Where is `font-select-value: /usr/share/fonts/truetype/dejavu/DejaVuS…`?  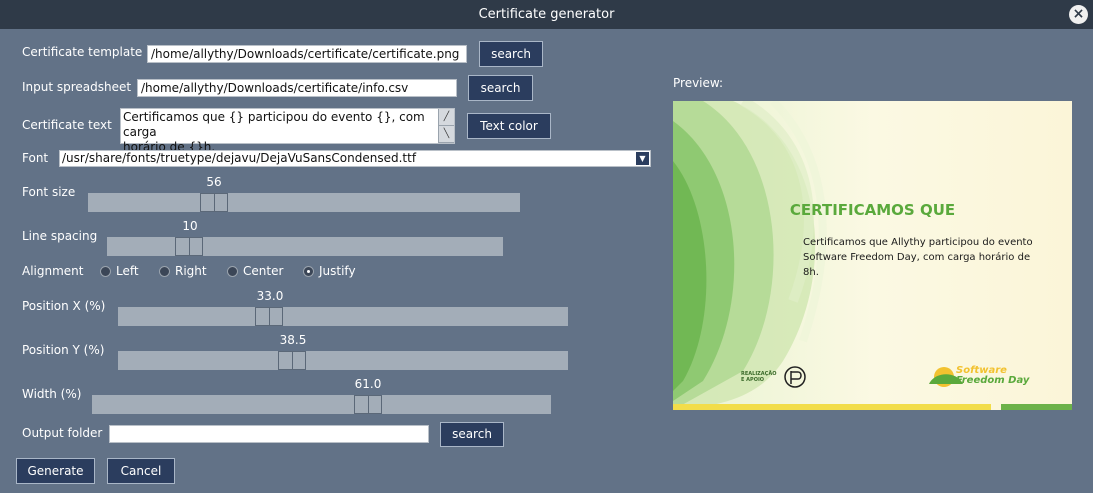 font-select-value: /usr/share/fonts/truetype/dejavu/DejaVuS… is located at coordinates (239, 158).